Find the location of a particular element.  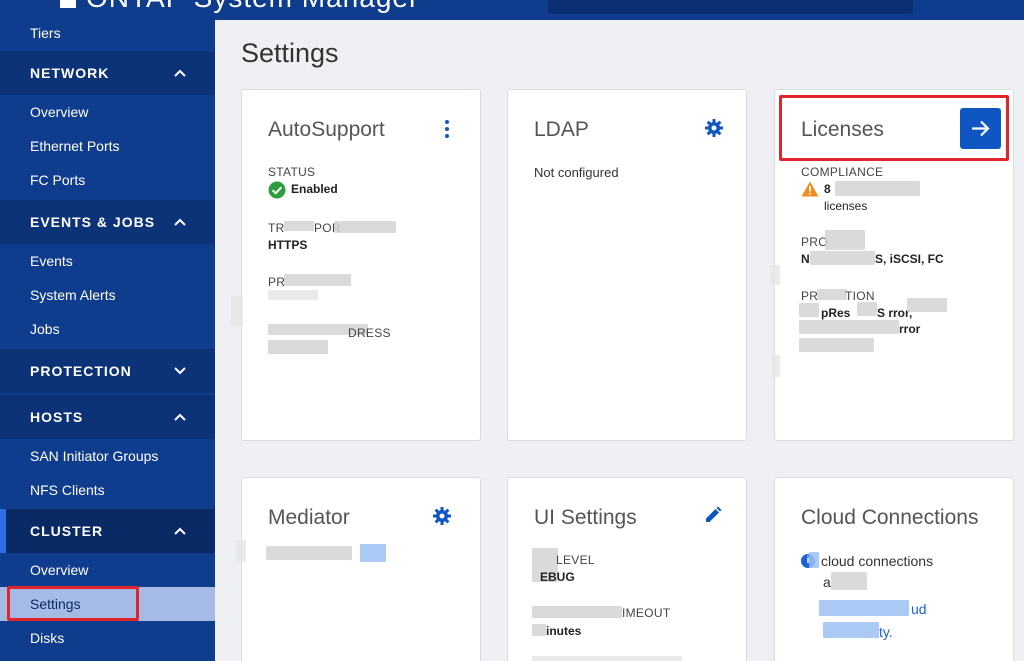

sidebar-item-san-initiator-groups: SAN Initiator Groups is located at coordinates (107, 456).